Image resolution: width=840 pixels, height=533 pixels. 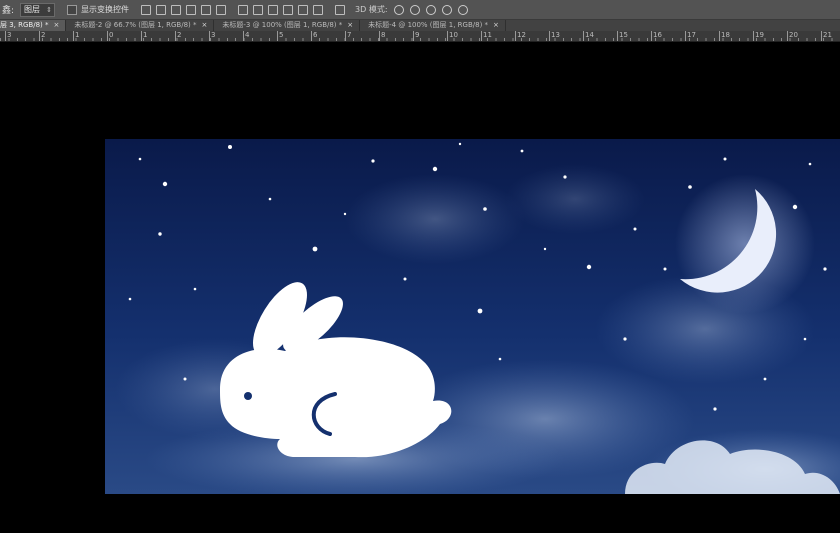 What do you see at coordinates (371, 9) in the screenshot?
I see `3d-mode-label: 3D 模式:` at bounding box center [371, 9].